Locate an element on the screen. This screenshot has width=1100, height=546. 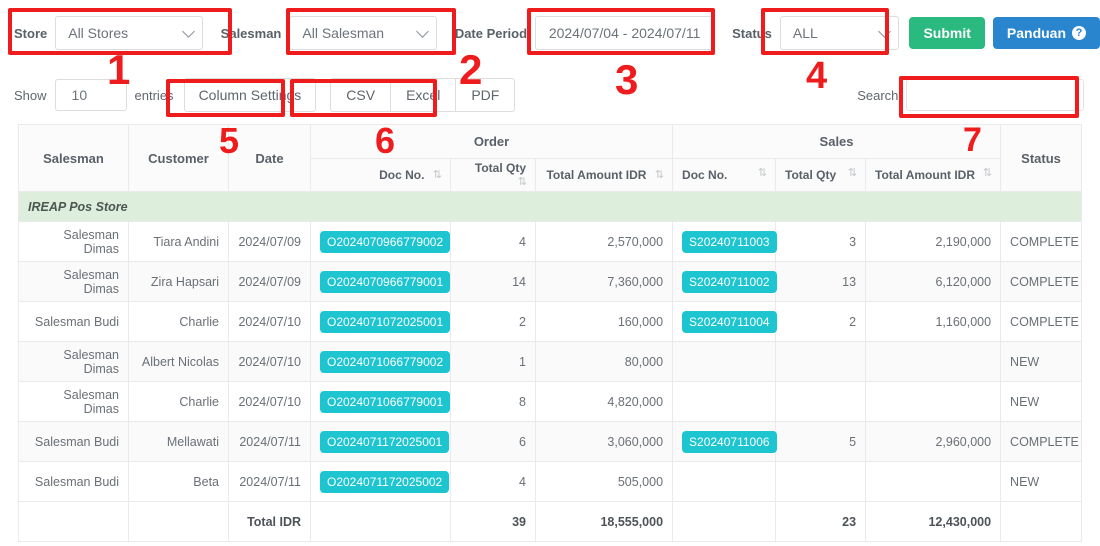
cell-order-doc: O2024070966779001 is located at coordinates (380, 281).